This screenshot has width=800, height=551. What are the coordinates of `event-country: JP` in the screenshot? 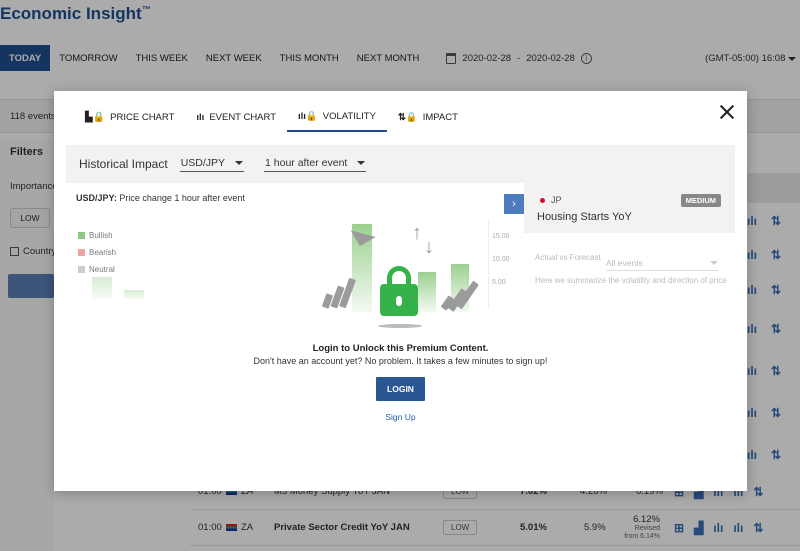 It's located at (551, 200).